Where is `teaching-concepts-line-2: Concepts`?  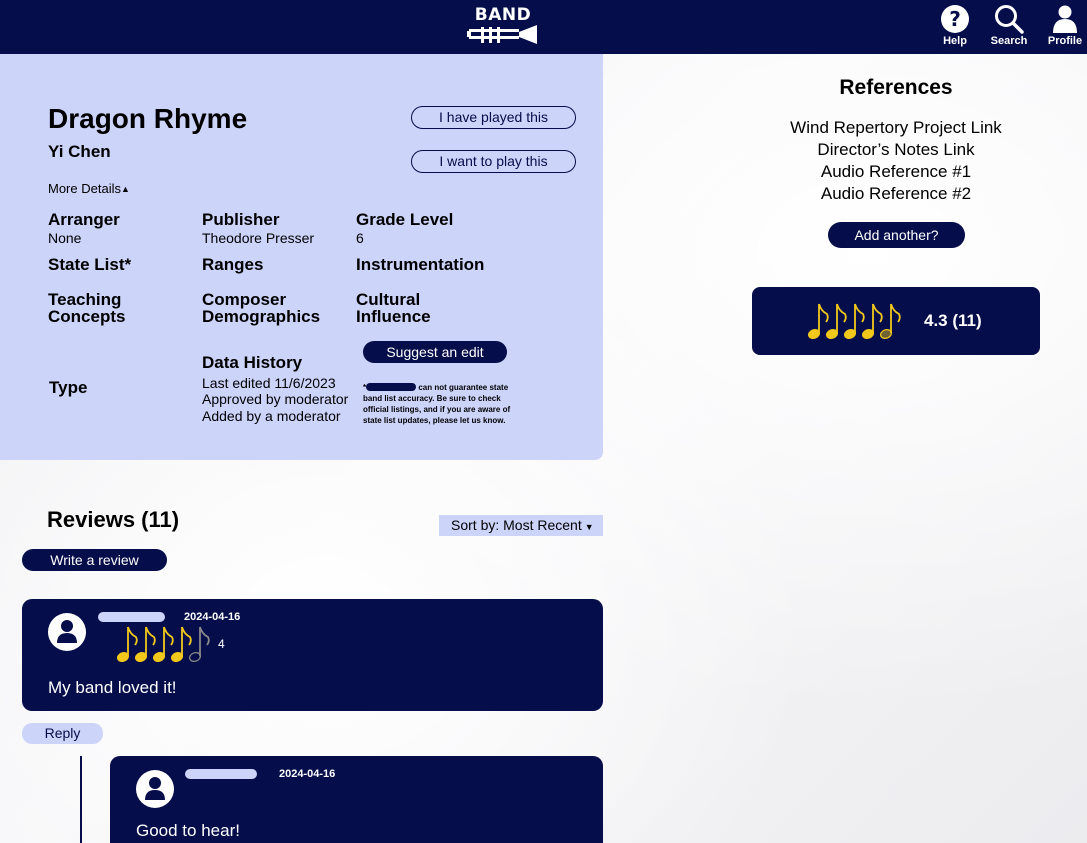
teaching-concepts-line-2: Concepts is located at coordinates (87, 316).